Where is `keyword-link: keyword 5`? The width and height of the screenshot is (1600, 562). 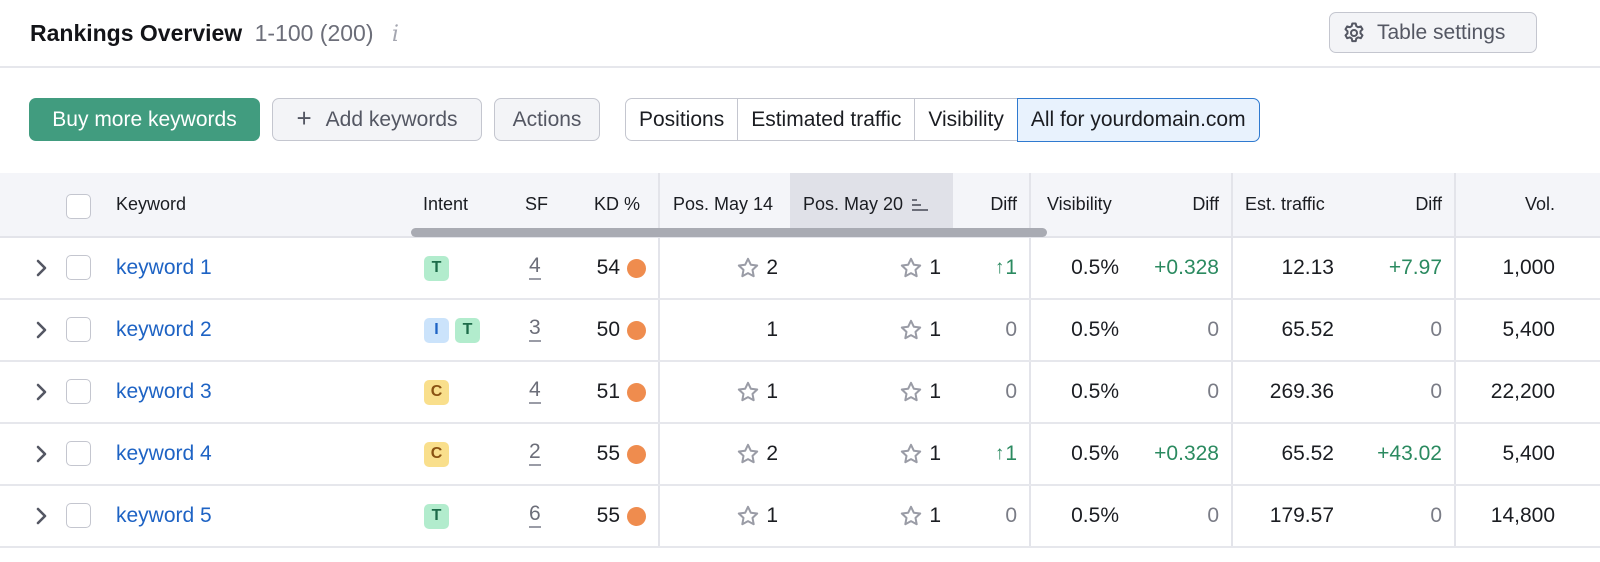 keyword-link: keyword 5 is located at coordinates (164, 516).